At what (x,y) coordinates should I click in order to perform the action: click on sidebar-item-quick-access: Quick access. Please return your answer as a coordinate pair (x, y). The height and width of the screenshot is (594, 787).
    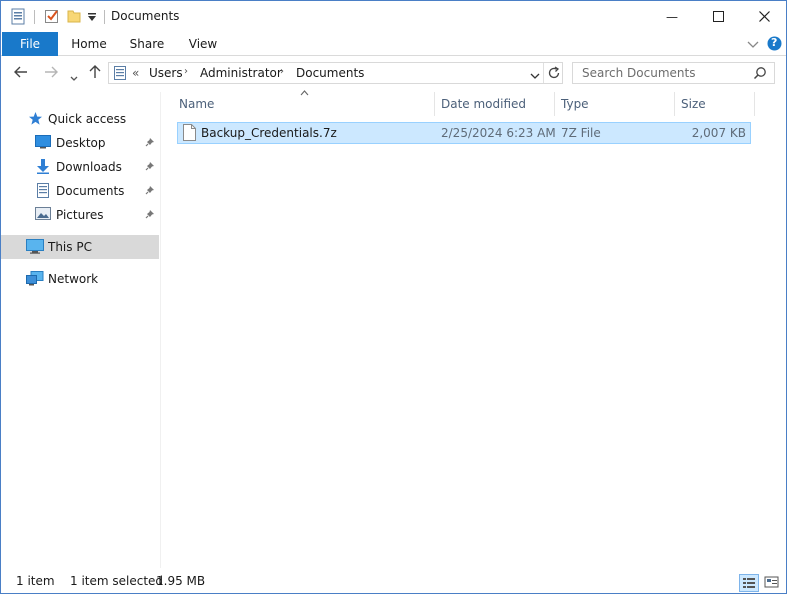
    Looking at the image, I should click on (80, 119).